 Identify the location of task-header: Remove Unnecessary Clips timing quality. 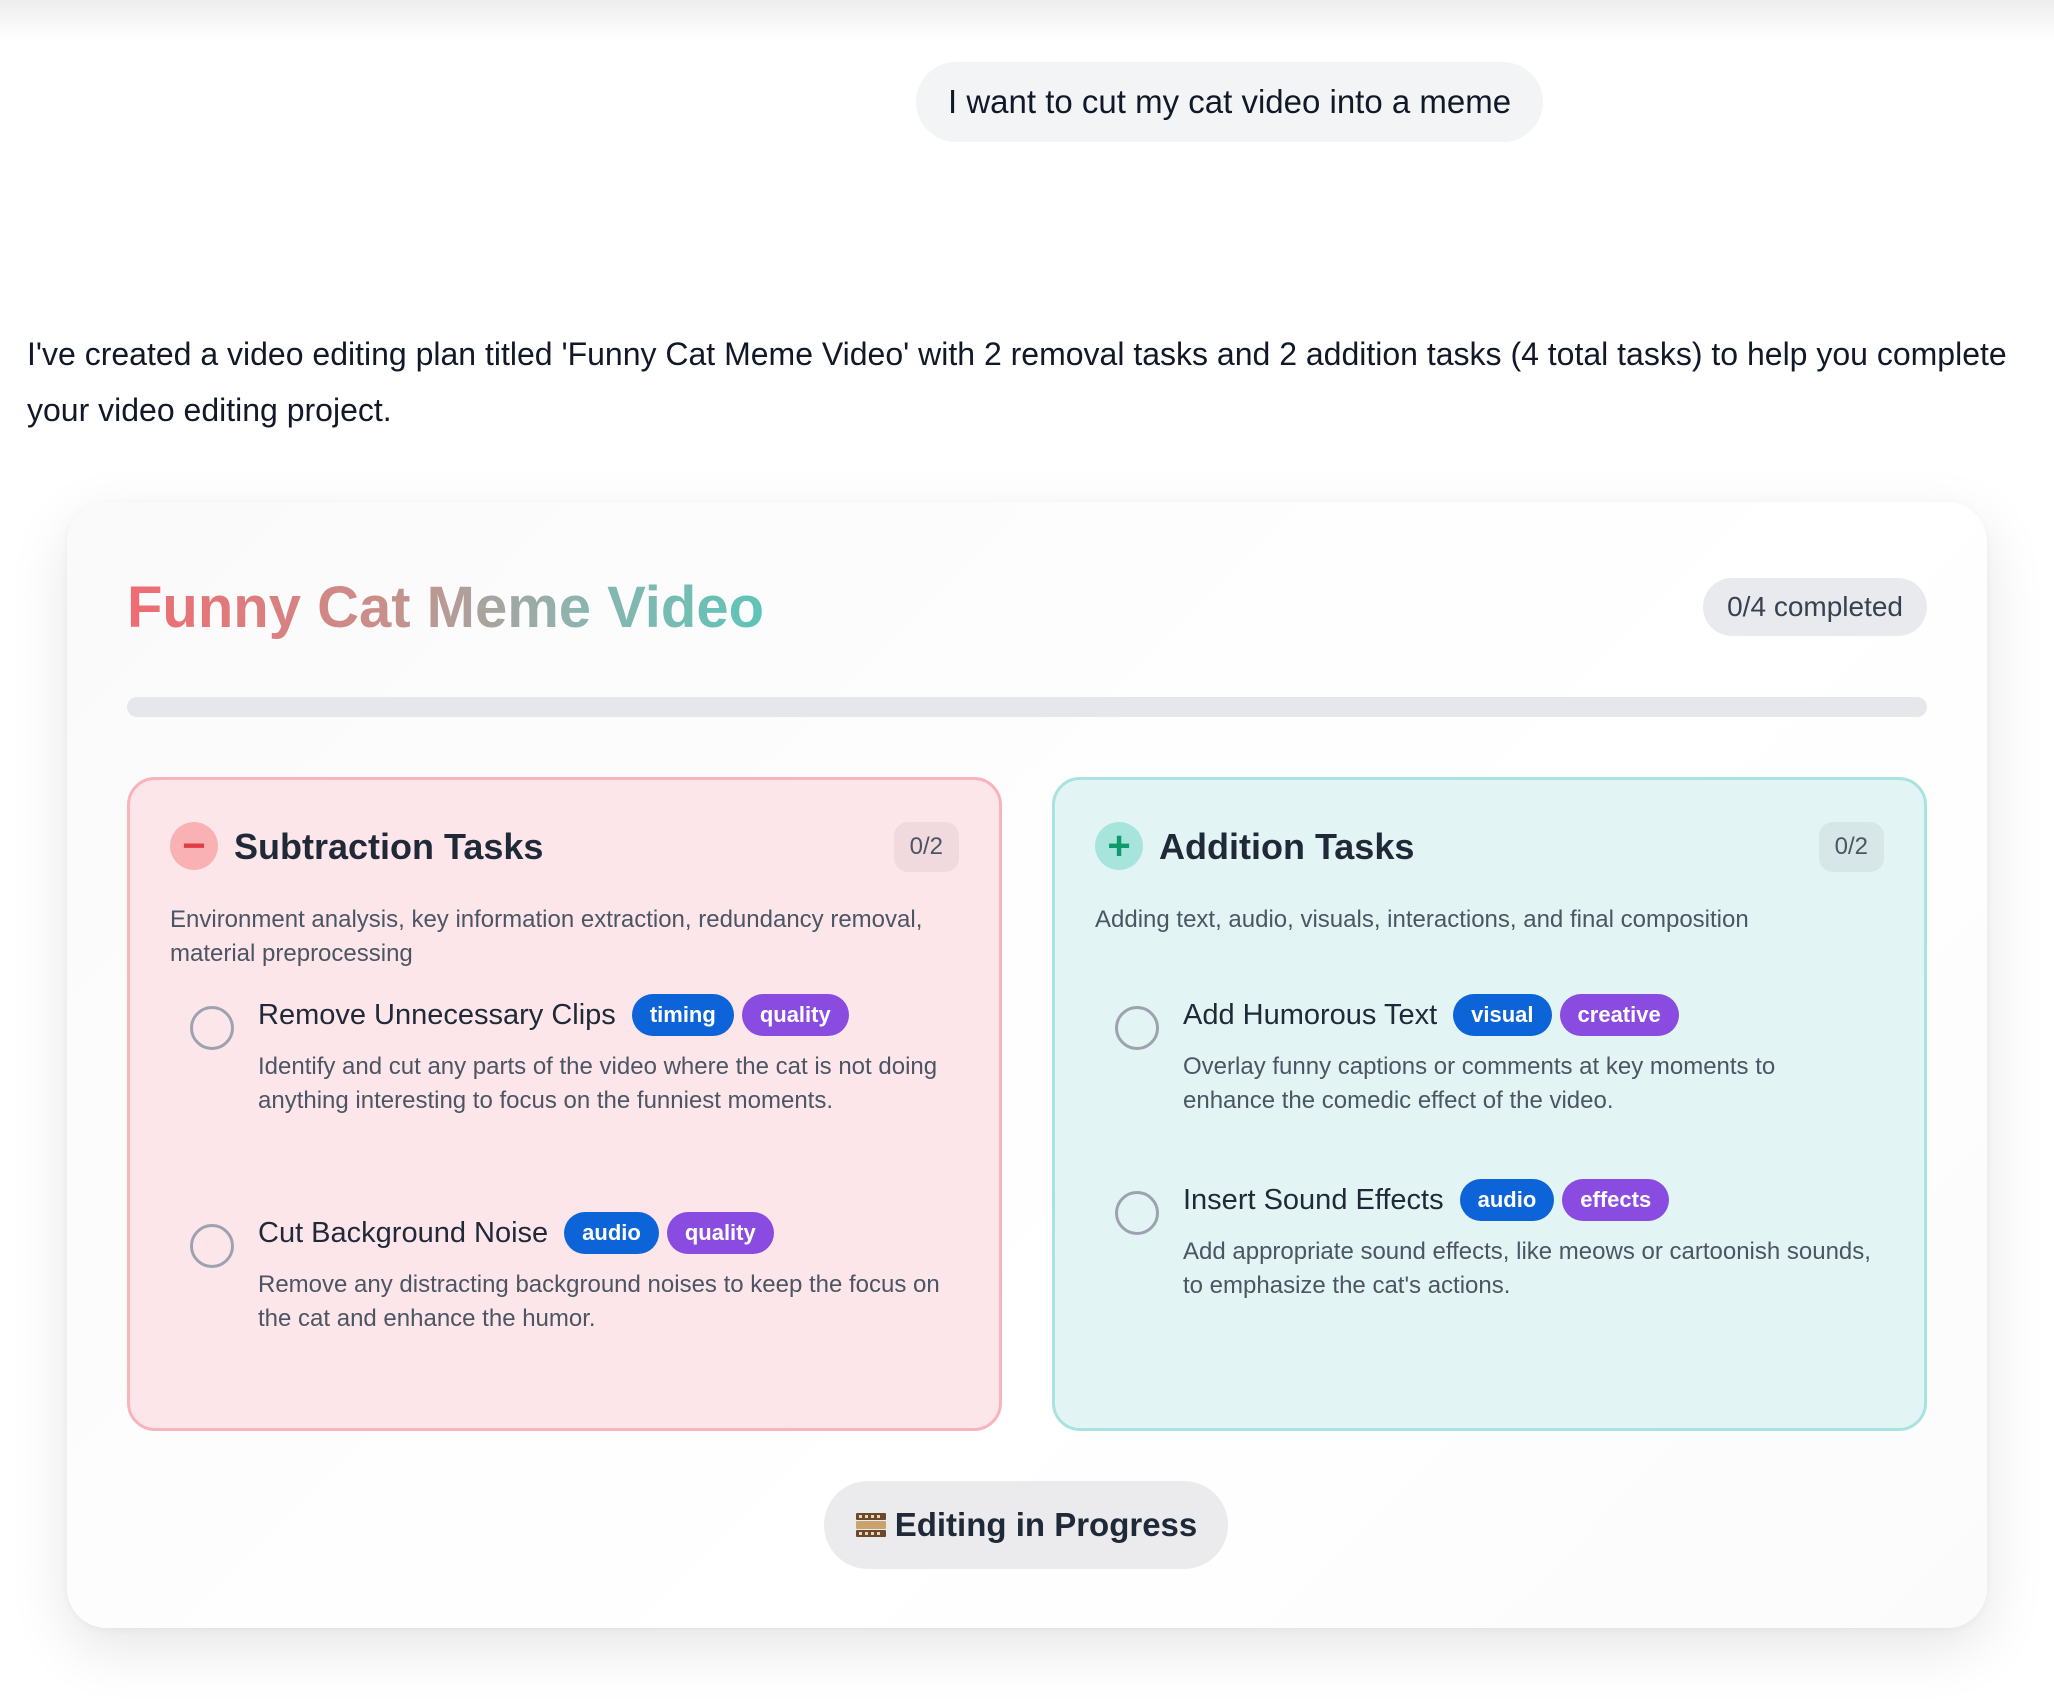
(603, 1015).